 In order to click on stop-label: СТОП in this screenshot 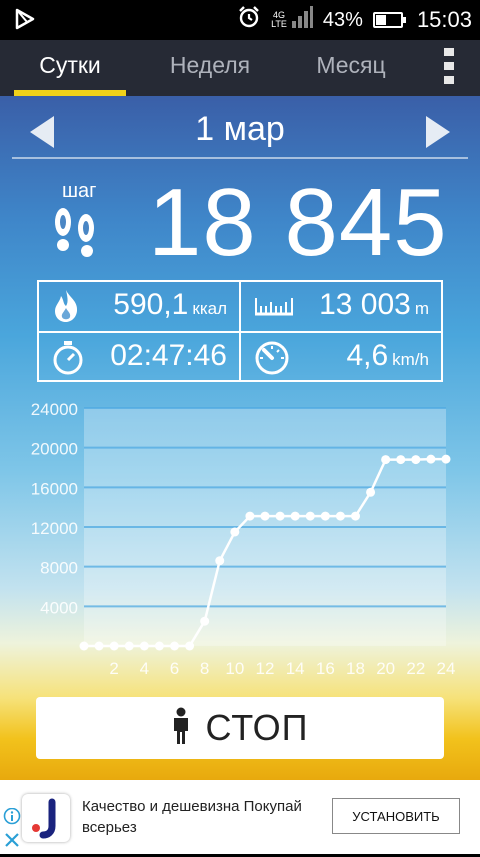, I will do `click(257, 727)`.